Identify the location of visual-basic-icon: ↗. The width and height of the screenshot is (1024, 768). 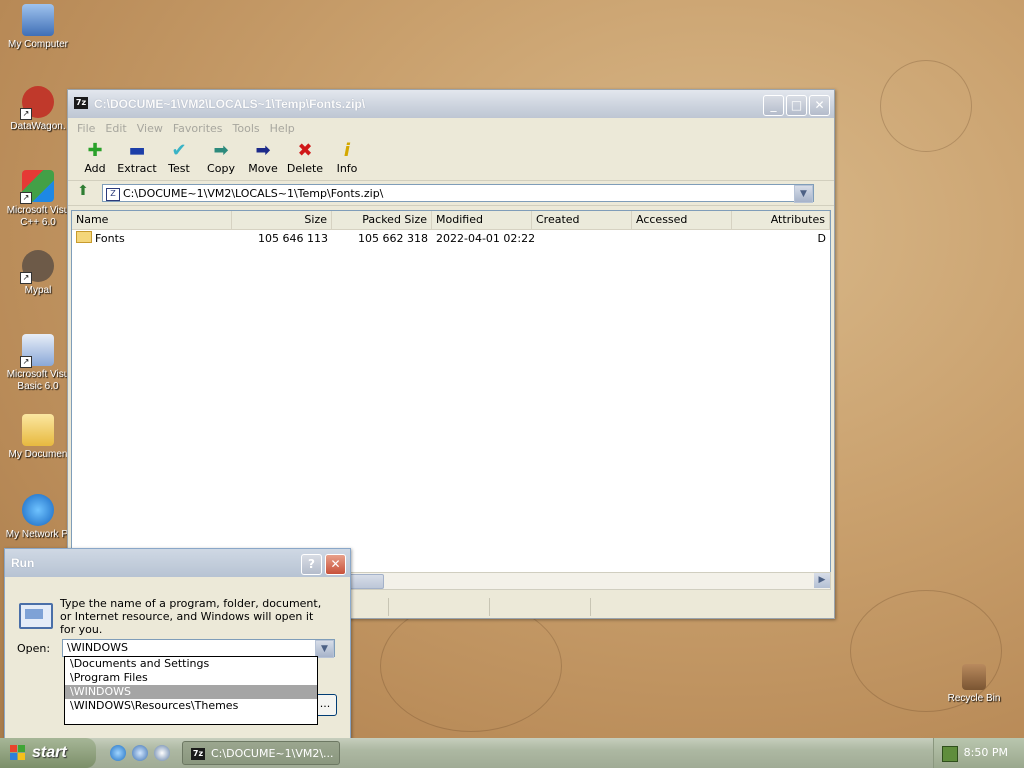
(37, 351).